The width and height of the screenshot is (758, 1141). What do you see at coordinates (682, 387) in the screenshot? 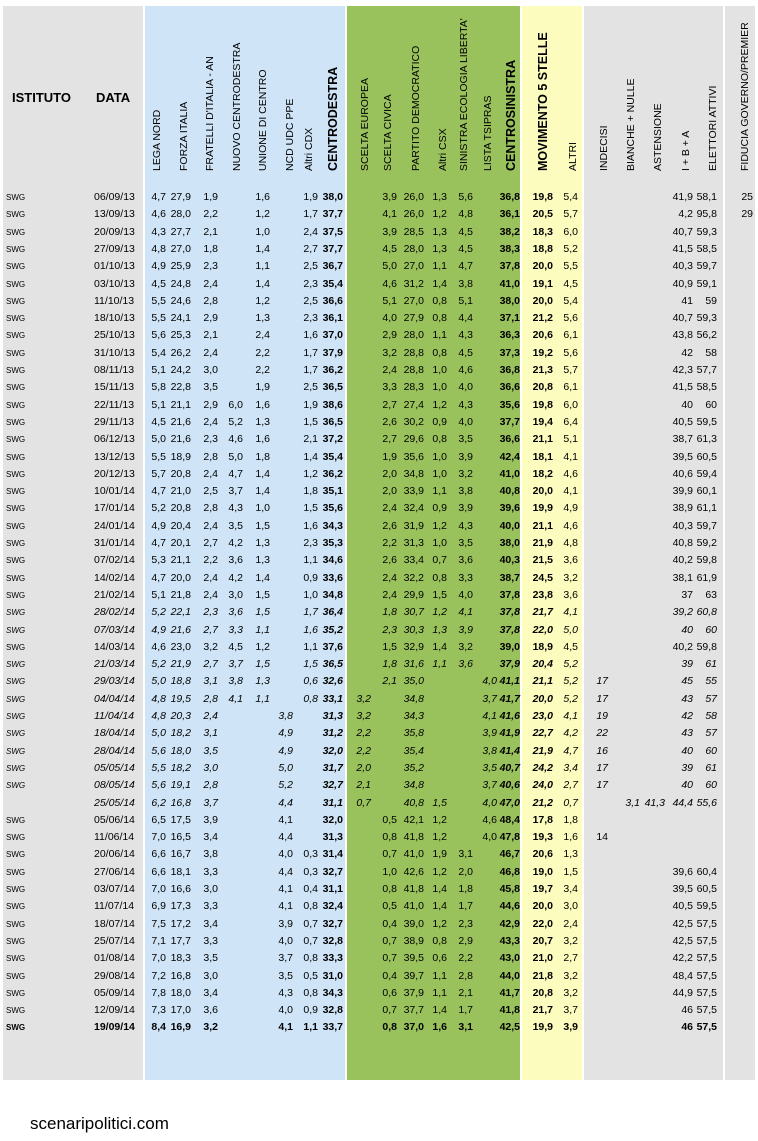
I see `table-cell: 41,5` at bounding box center [682, 387].